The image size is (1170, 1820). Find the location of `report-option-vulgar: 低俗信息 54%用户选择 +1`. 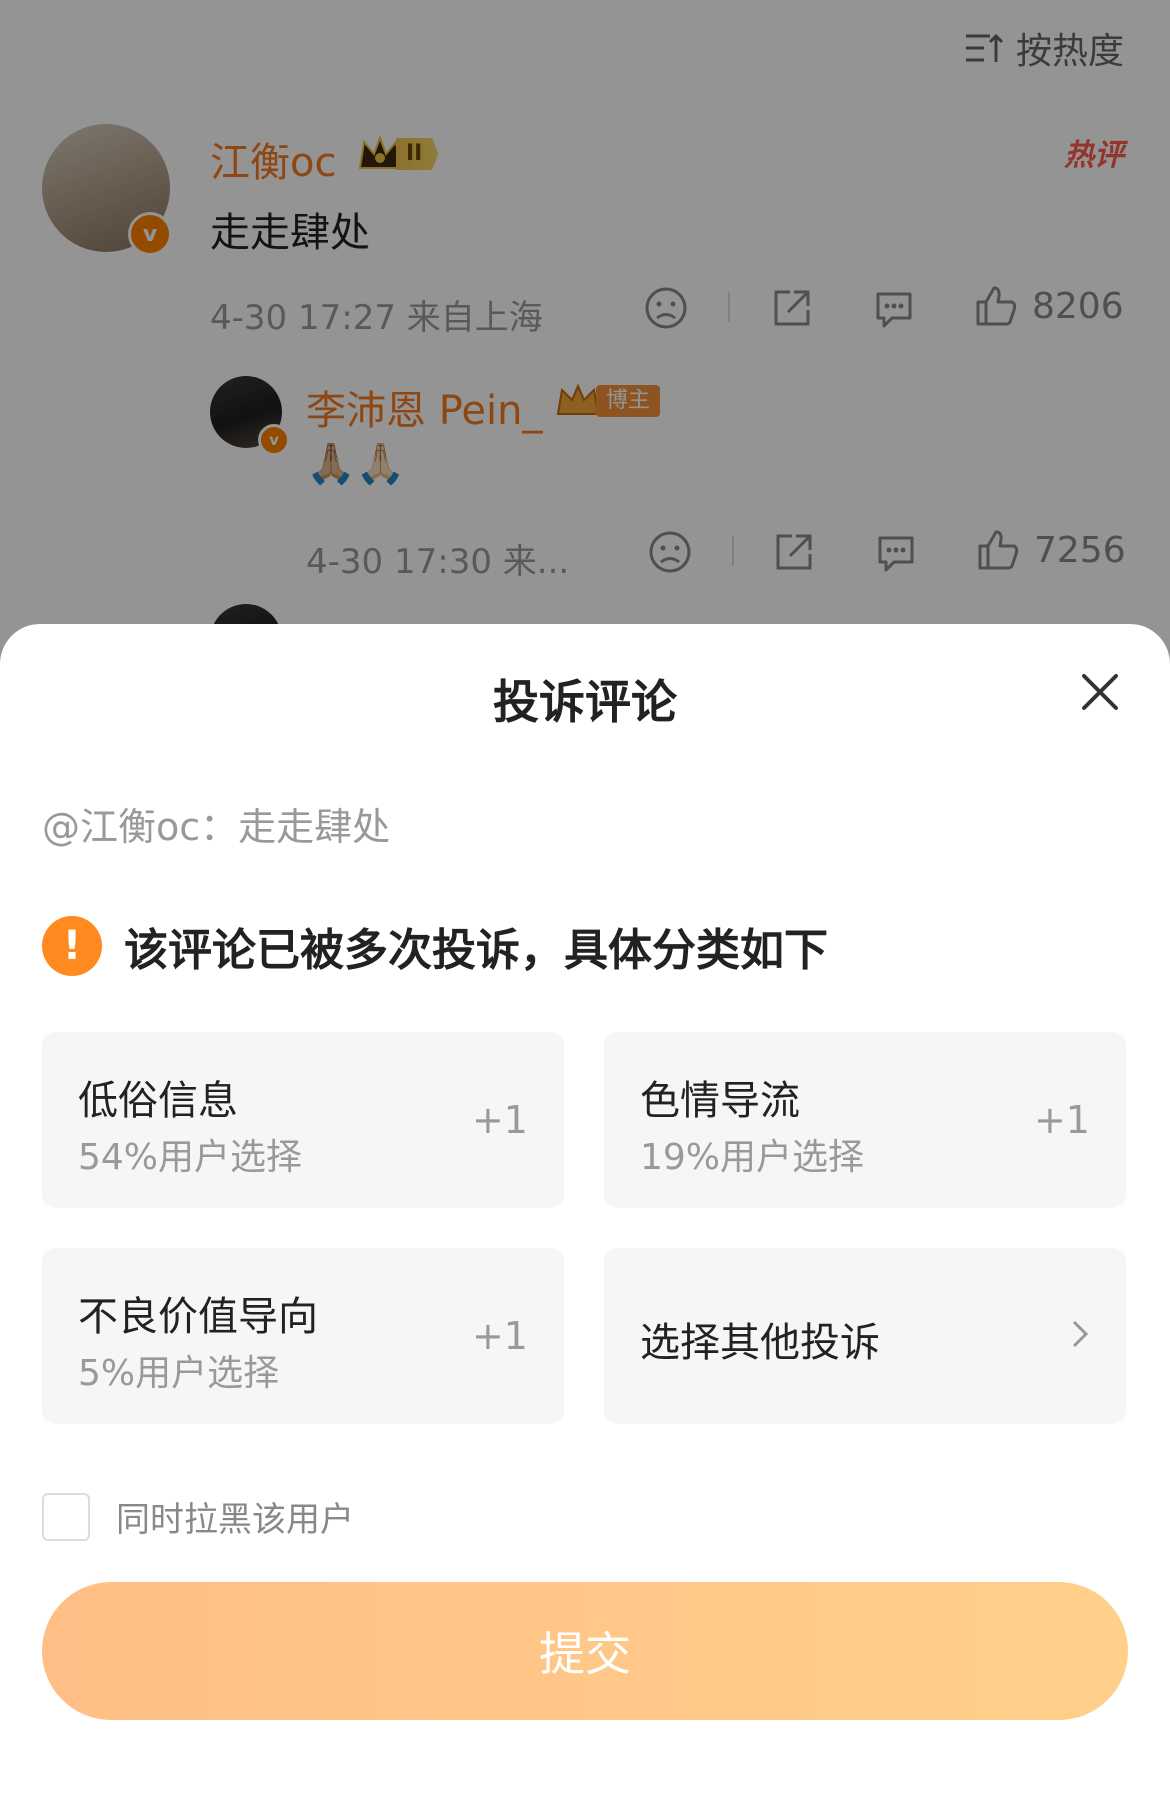

report-option-vulgar: 低俗信息 54%用户选择 +1 is located at coordinates (303, 1120).